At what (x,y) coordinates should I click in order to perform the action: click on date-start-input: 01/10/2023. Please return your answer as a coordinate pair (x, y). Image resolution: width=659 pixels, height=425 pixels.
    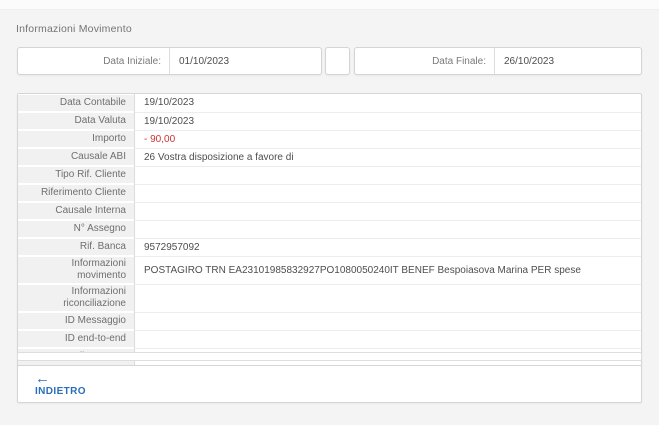
    Looking at the image, I should click on (245, 61).